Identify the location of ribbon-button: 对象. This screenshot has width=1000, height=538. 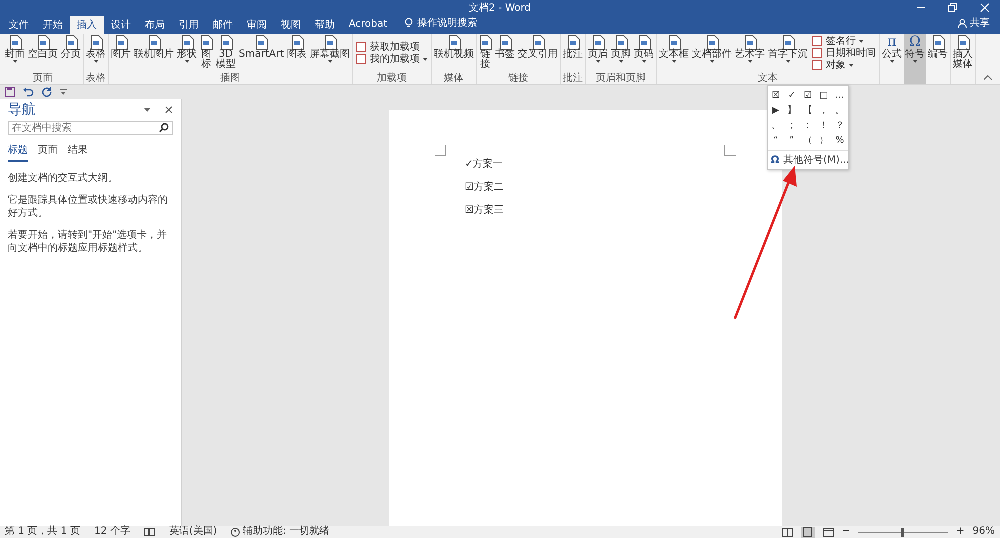
(844, 65).